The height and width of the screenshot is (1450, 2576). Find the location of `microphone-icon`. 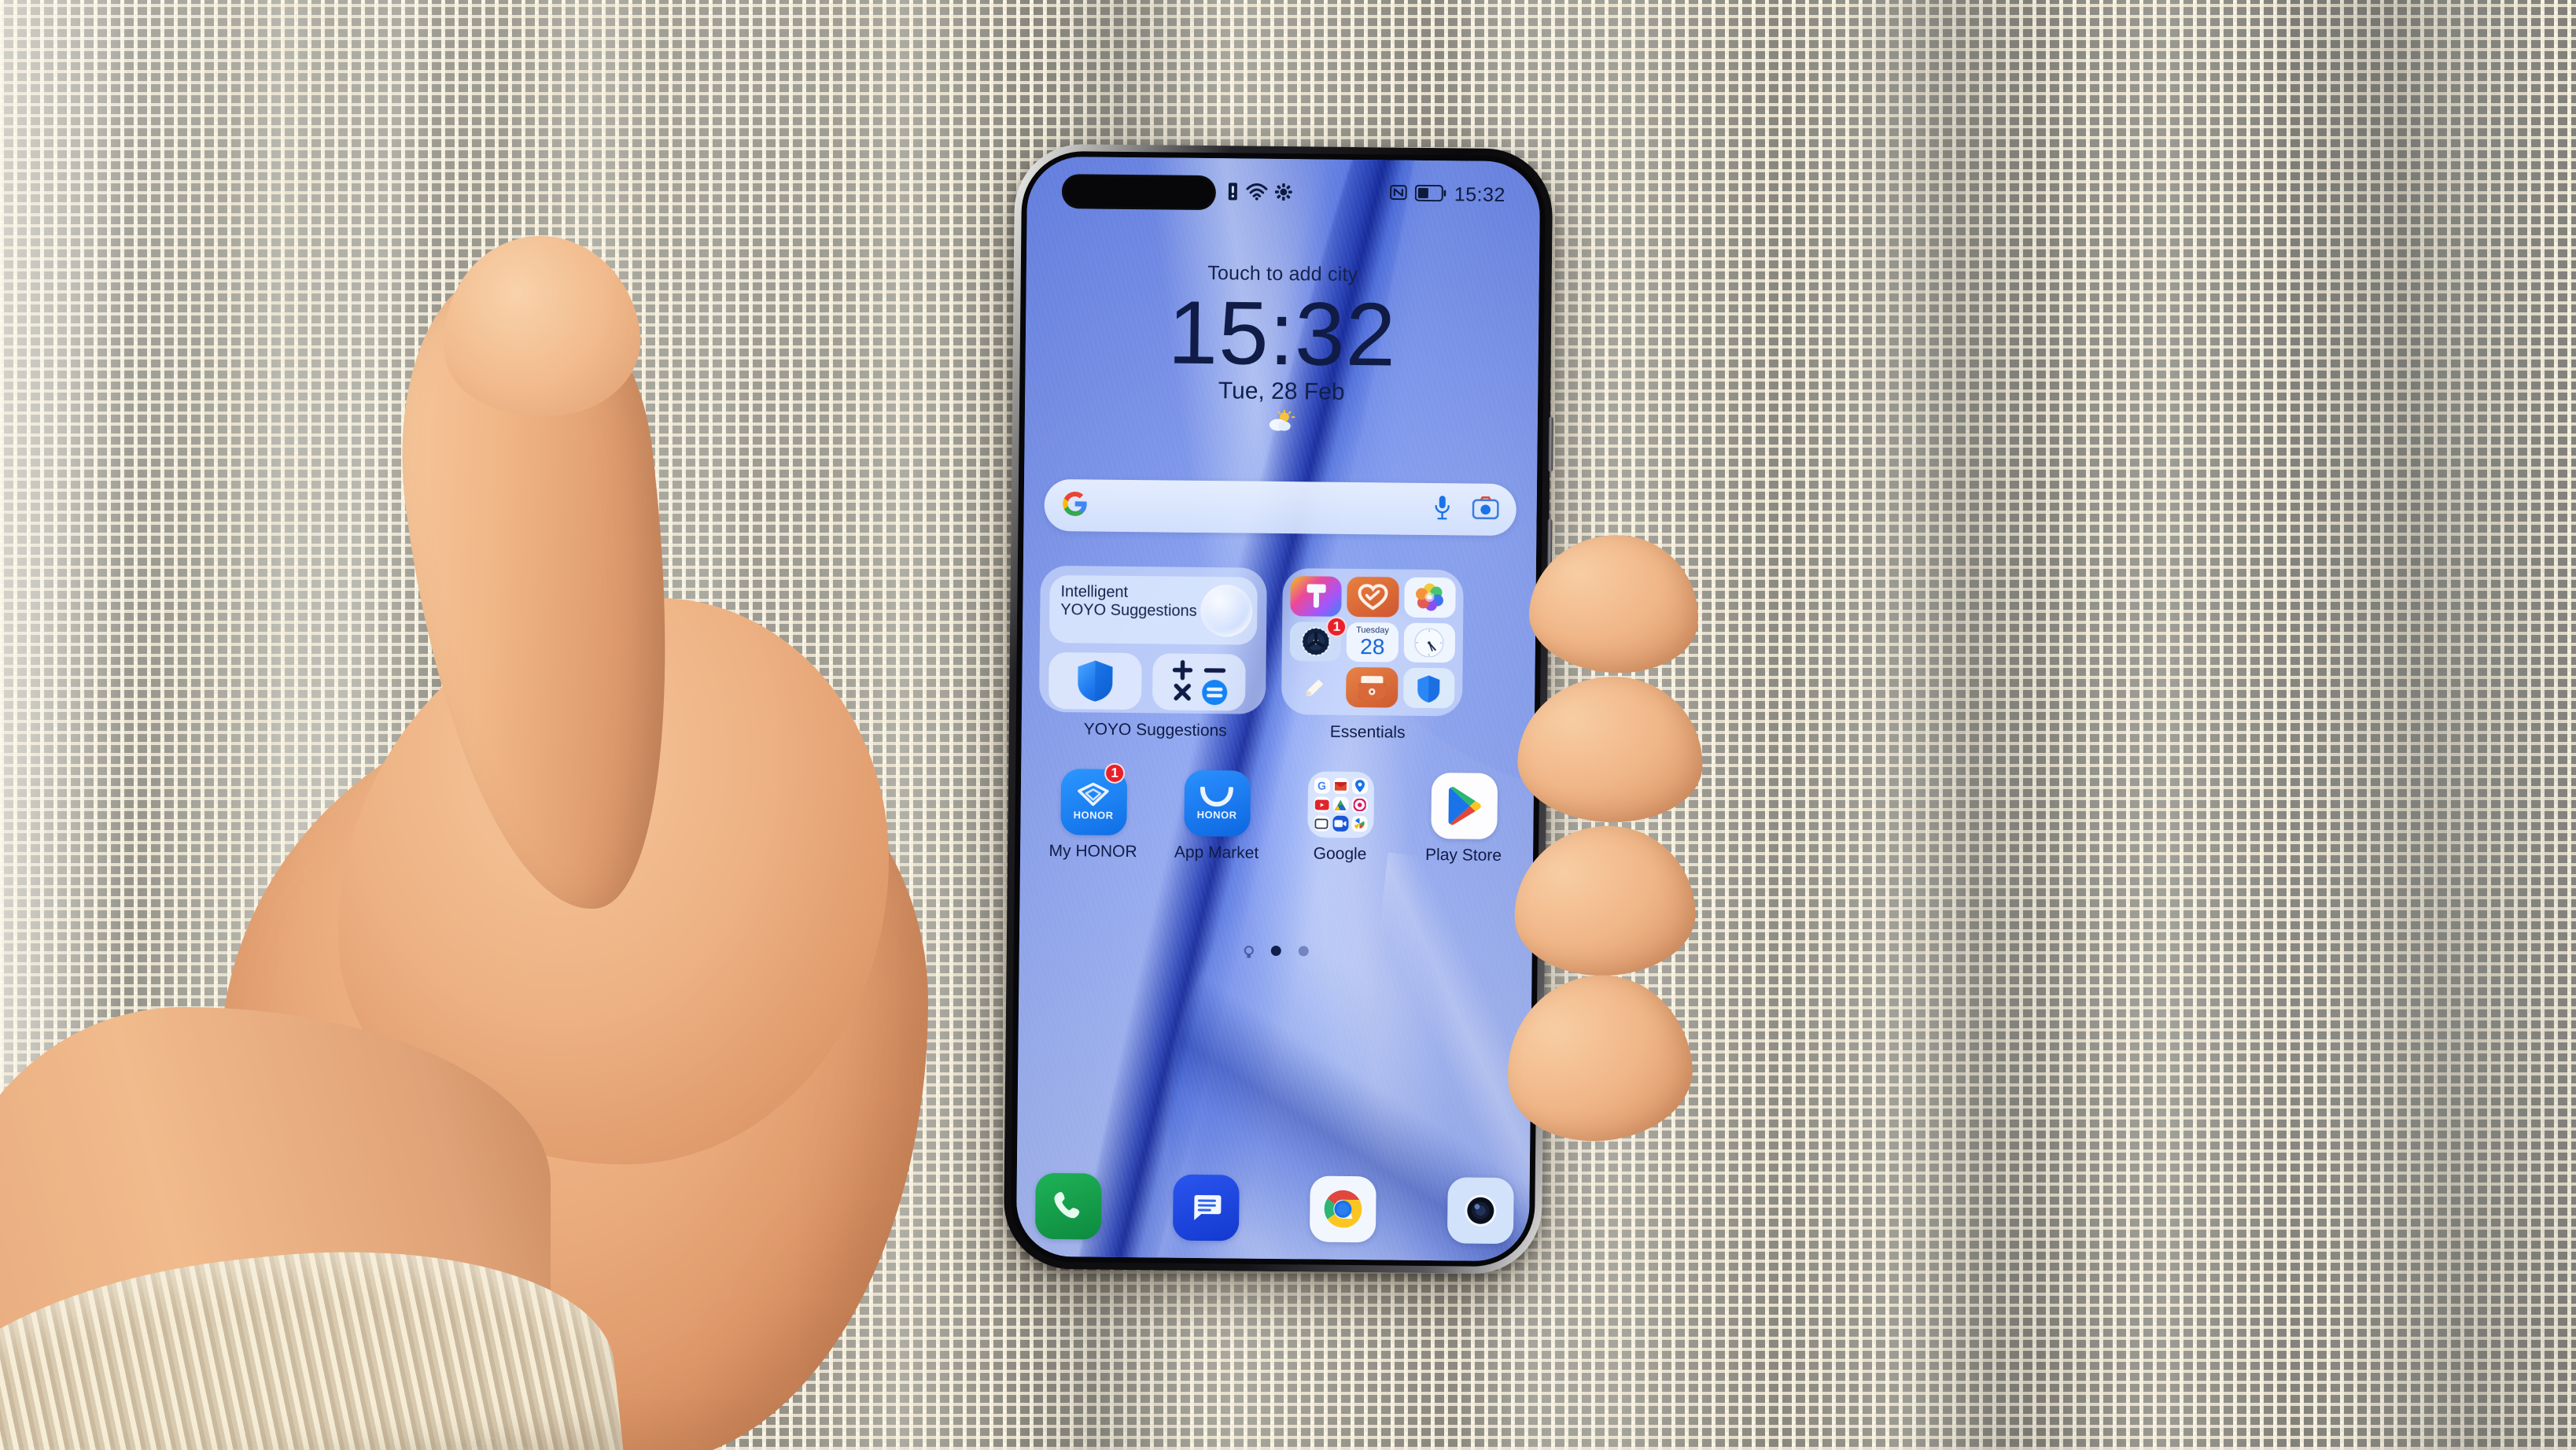

microphone-icon is located at coordinates (1441, 509).